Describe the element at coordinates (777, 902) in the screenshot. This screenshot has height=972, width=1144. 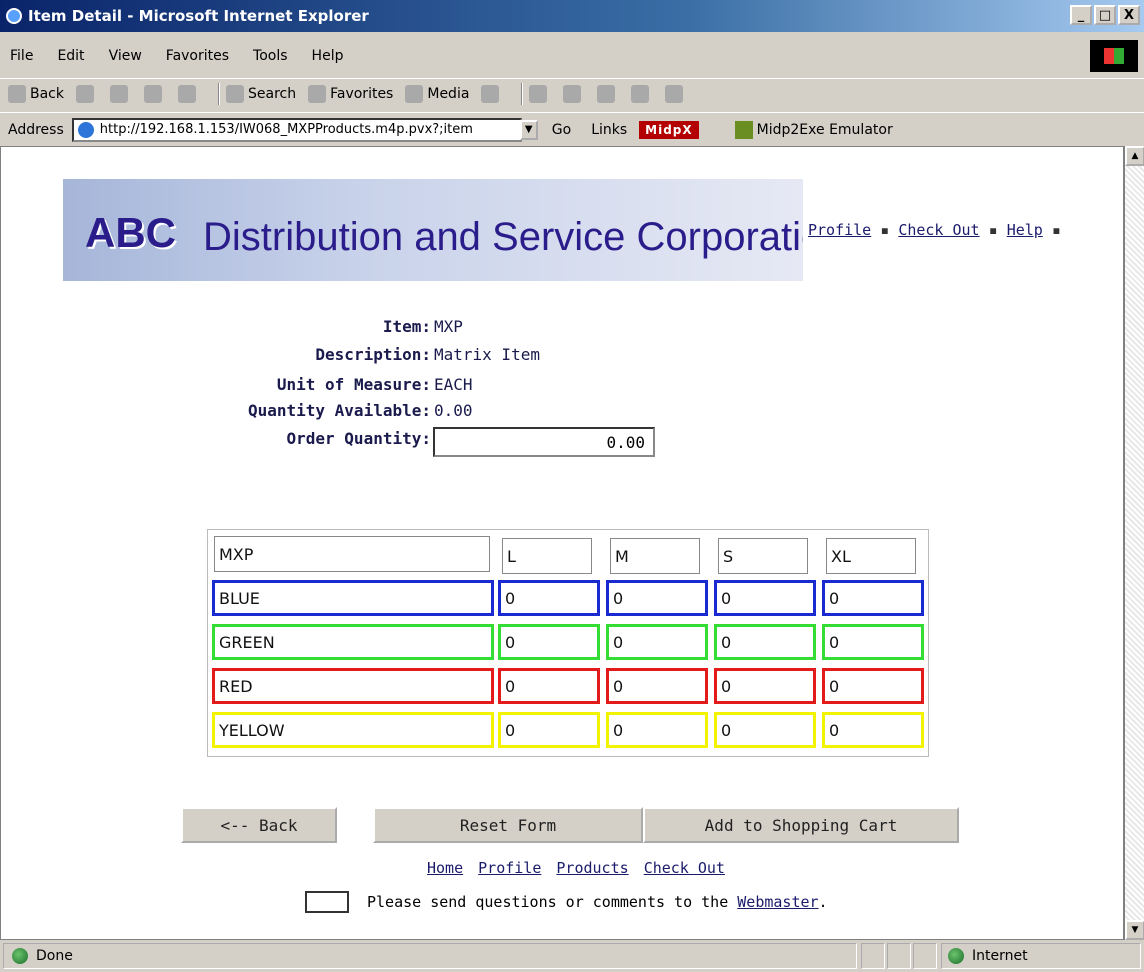
I see `webmaster-link: Webmaster` at that location.